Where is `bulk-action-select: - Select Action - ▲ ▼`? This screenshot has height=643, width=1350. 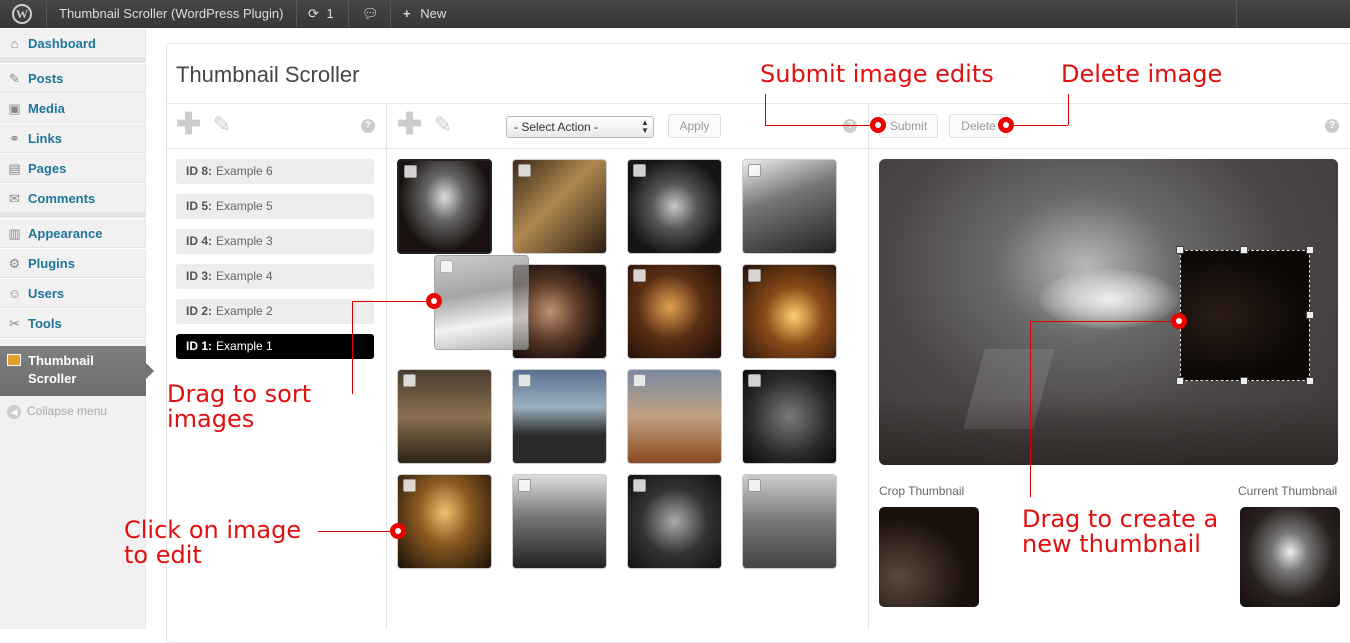 bulk-action-select: - Select Action - ▲ ▼ is located at coordinates (580, 127).